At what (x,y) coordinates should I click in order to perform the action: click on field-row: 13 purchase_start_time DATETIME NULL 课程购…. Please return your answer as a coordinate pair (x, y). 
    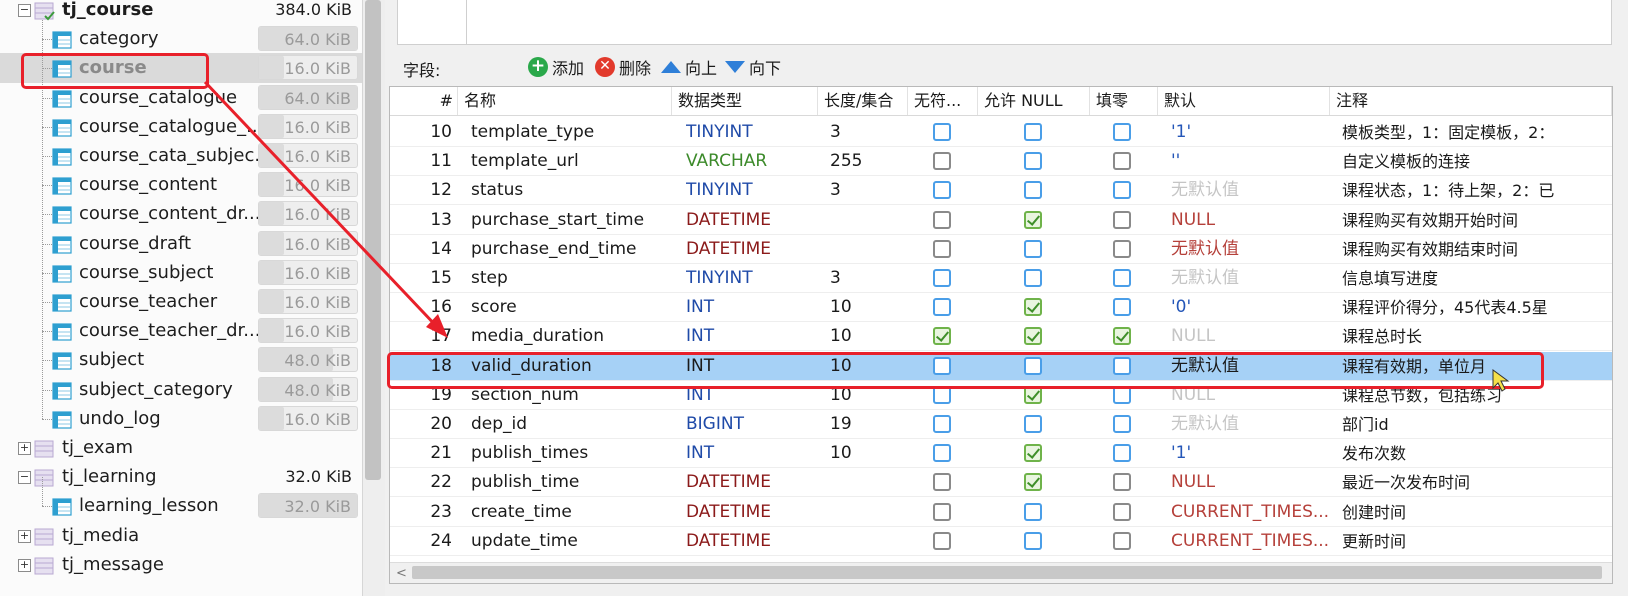
    Looking at the image, I should click on (1001, 220).